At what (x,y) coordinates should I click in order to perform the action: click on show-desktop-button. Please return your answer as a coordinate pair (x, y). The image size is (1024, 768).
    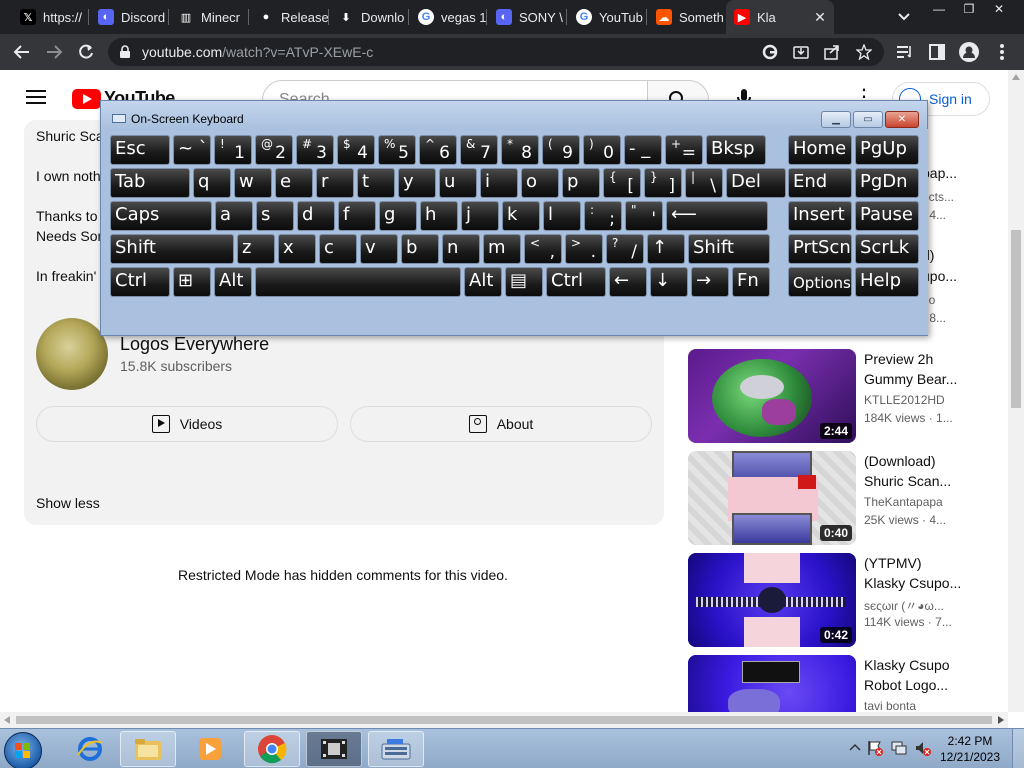
    Looking at the image, I should click on (1018, 748).